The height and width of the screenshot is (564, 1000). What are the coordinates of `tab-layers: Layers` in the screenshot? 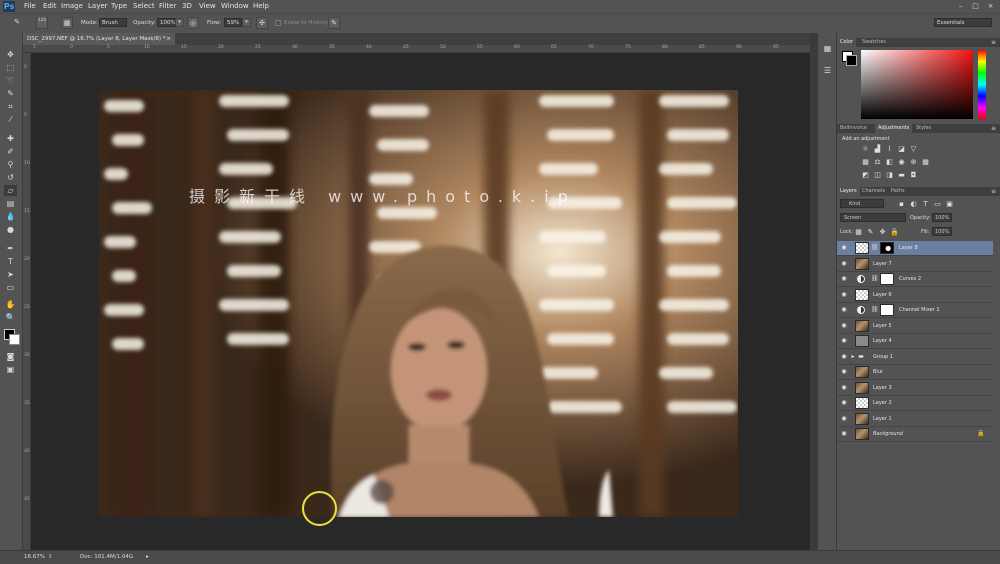 It's located at (848, 191).